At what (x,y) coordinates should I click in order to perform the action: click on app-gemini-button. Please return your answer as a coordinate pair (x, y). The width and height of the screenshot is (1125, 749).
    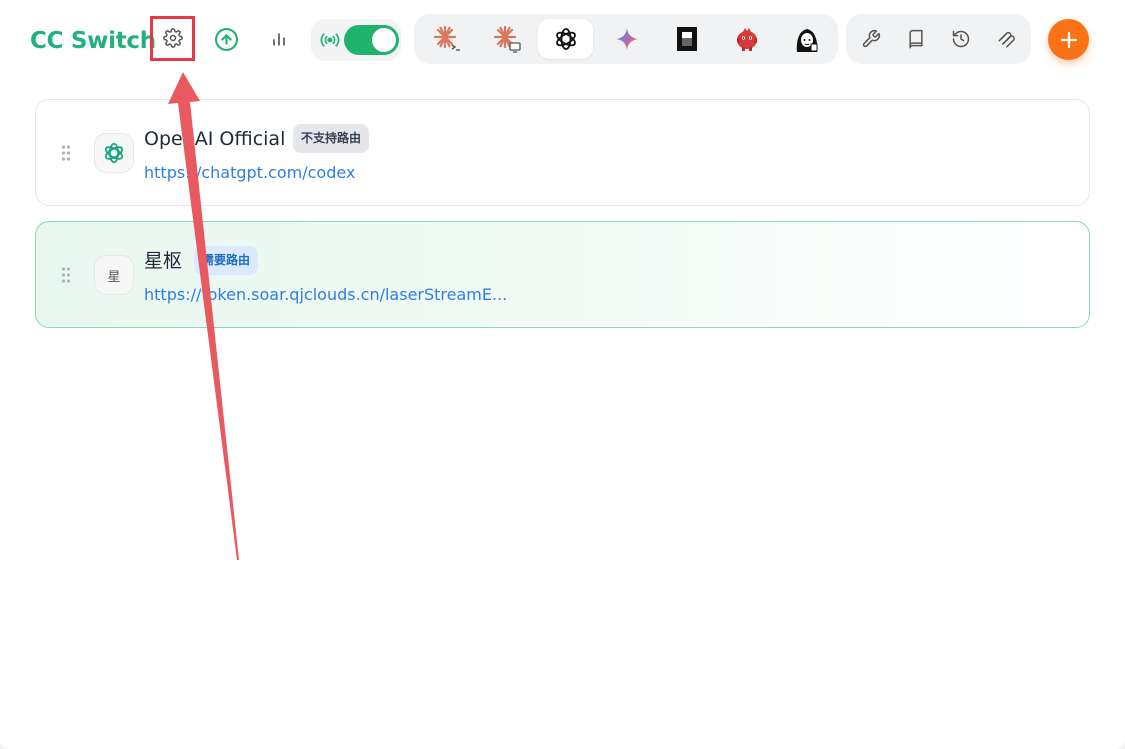
    Looking at the image, I should click on (626, 39).